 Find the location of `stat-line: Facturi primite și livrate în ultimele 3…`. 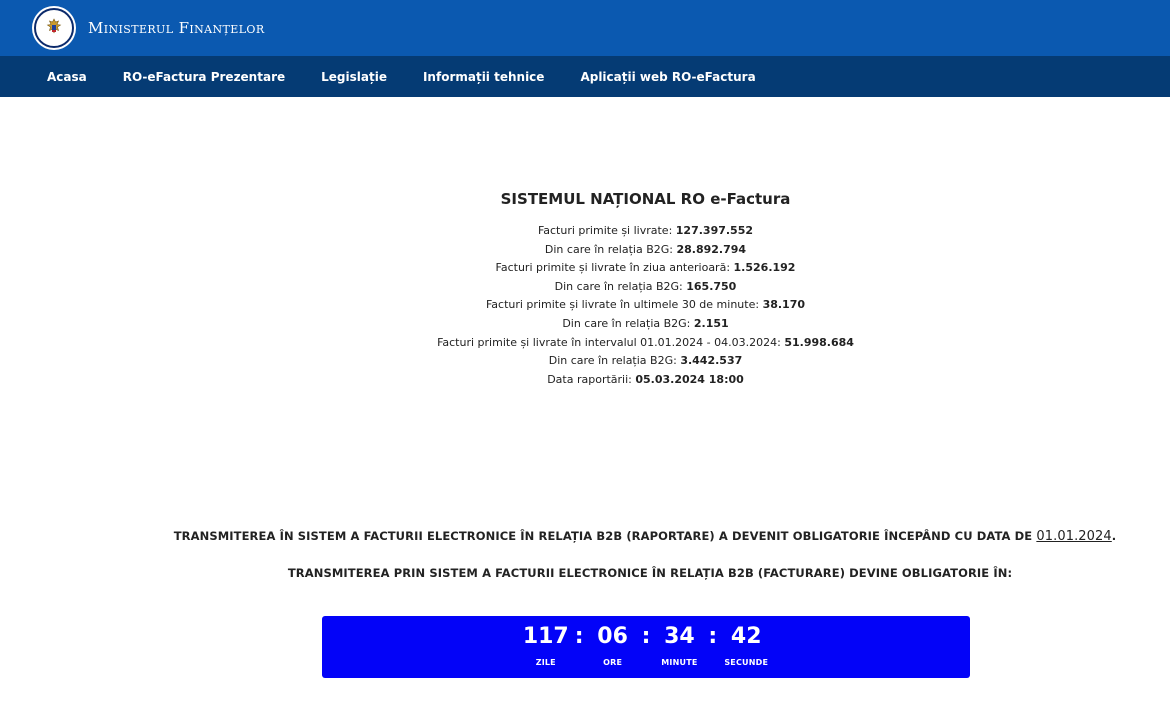

stat-line: Facturi primite și livrate în ultimele 3… is located at coordinates (645, 305).